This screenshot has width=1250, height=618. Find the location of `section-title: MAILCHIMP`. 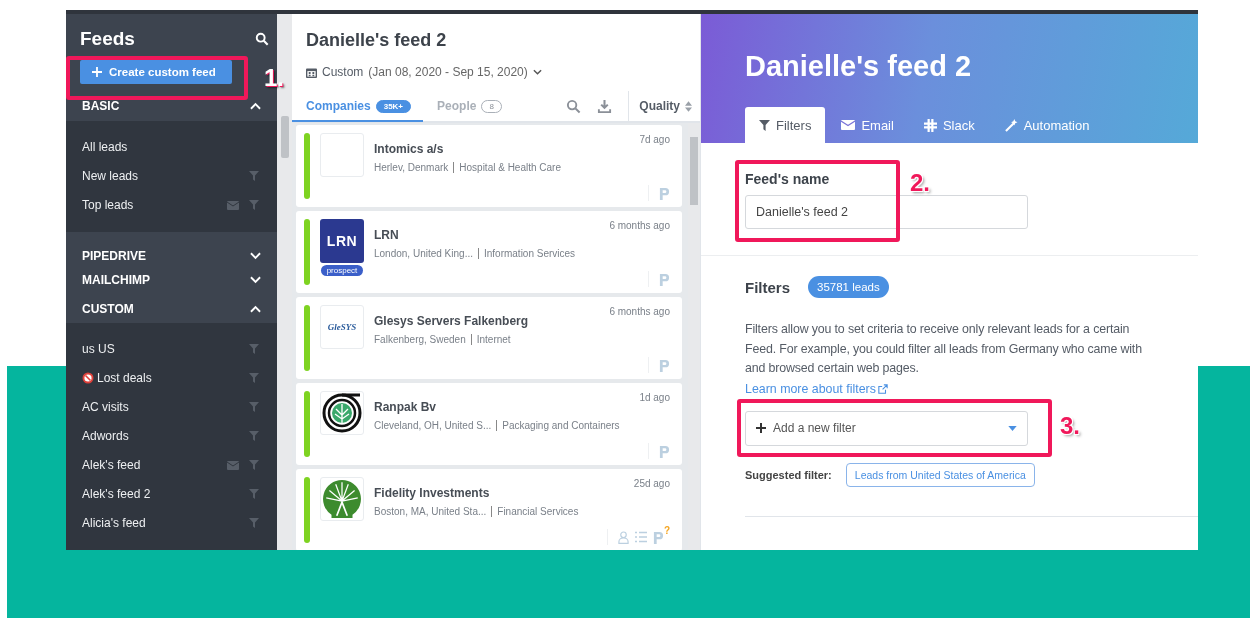

section-title: MAILCHIMP is located at coordinates (116, 279).